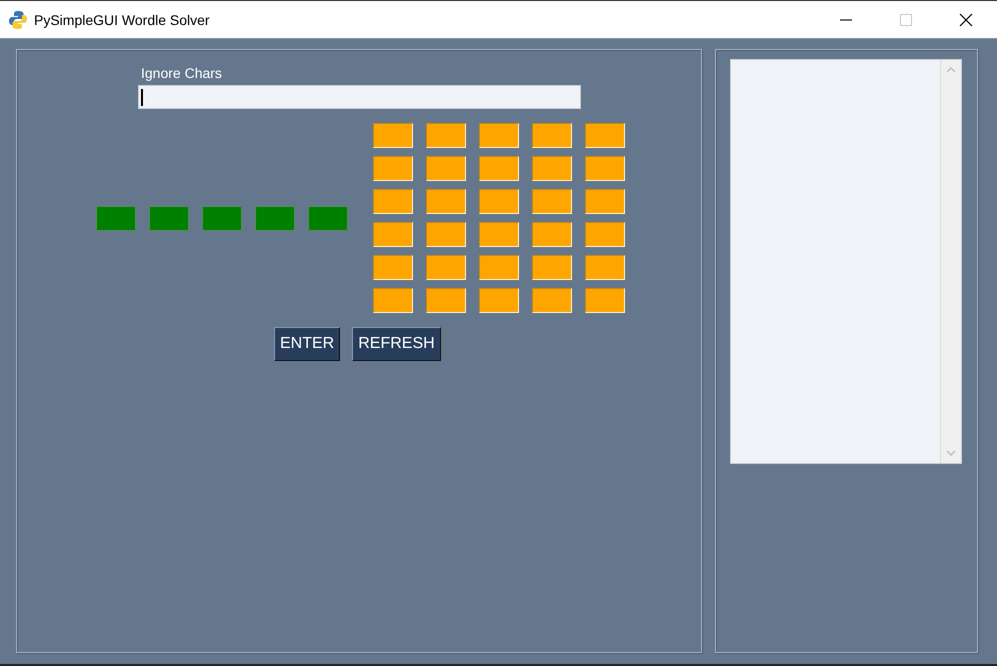  I want to click on ignore-chars-label: Ignore Chars, so click(182, 73).